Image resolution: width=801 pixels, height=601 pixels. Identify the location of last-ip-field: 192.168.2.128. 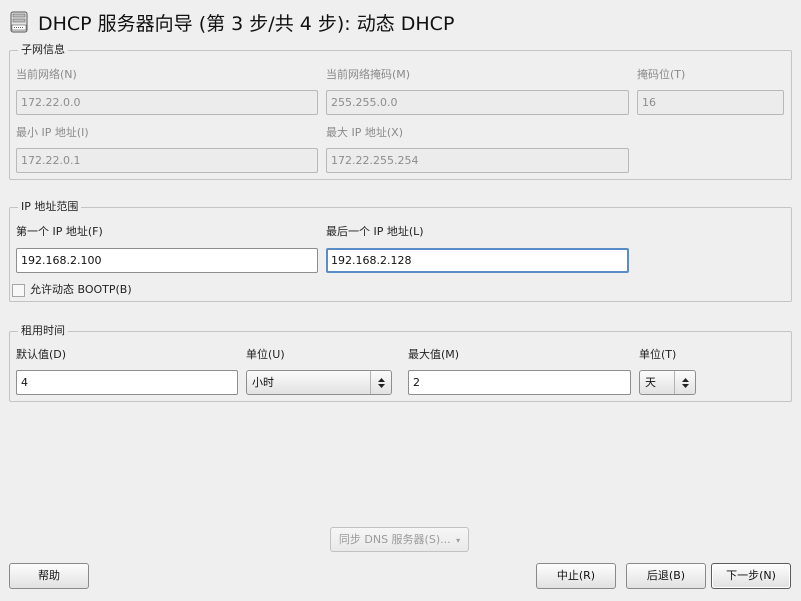
(477, 260).